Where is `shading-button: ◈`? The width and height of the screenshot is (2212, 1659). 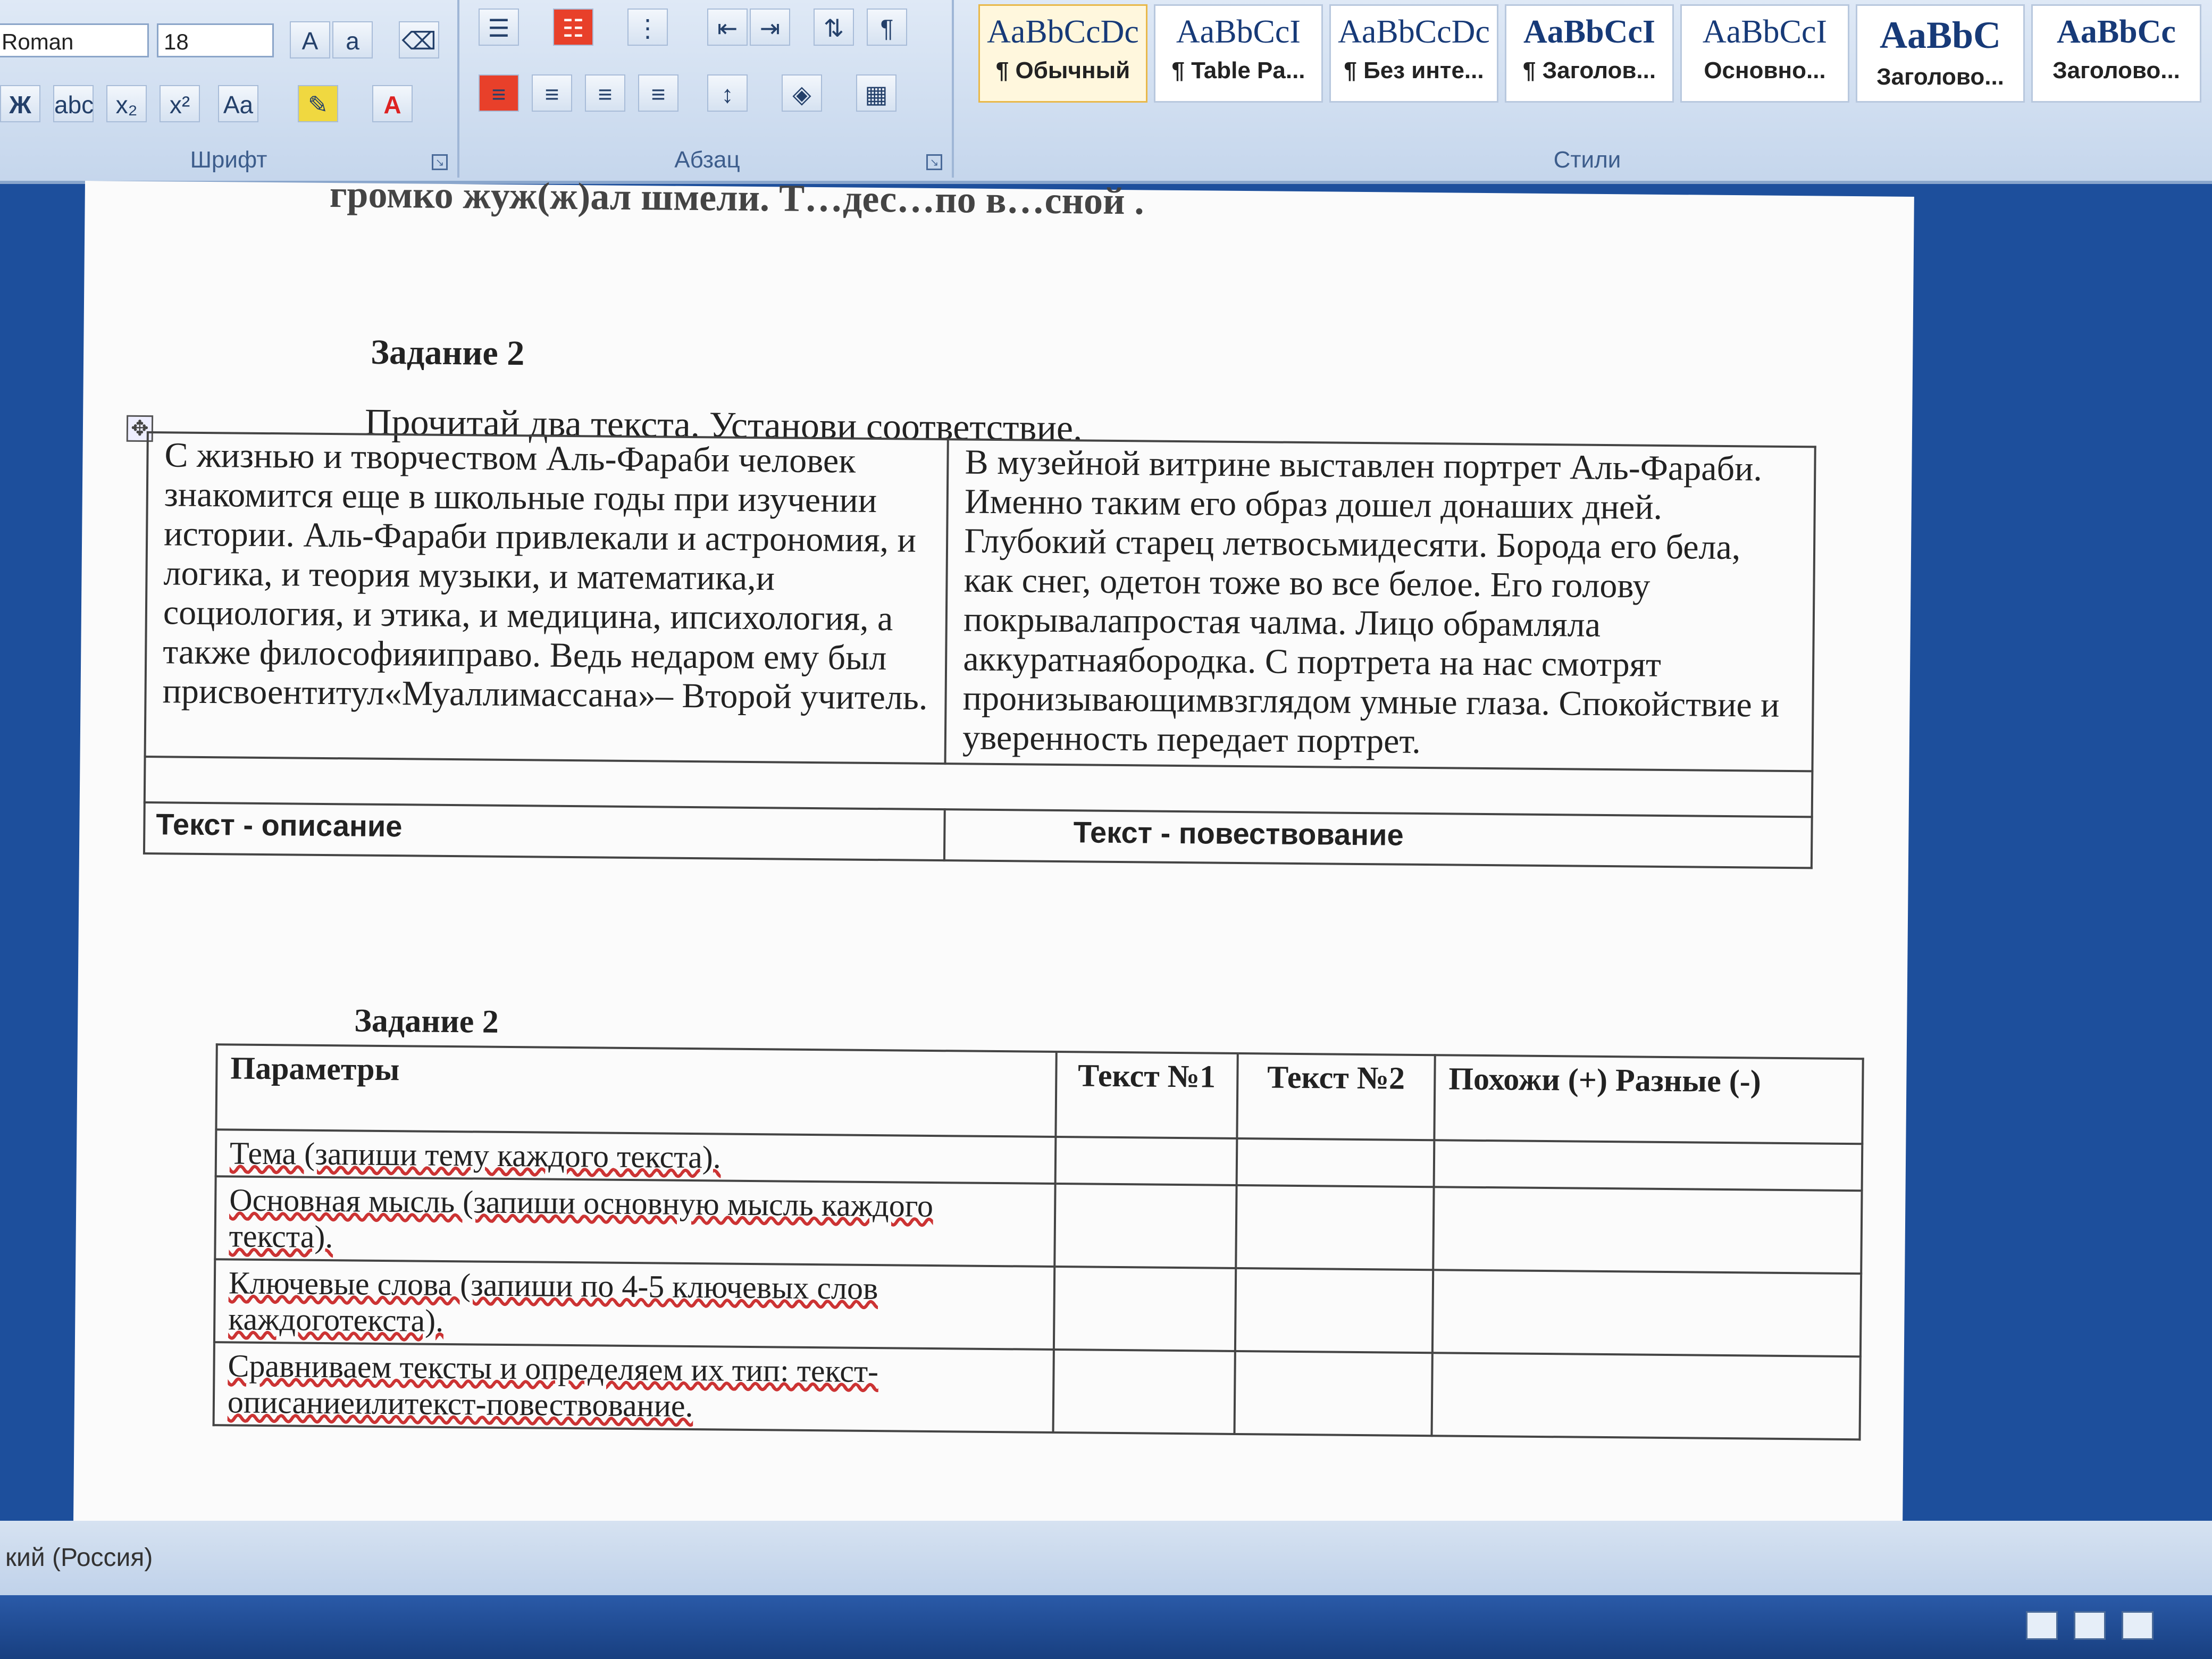
shading-button: ◈ is located at coordinates (802, 93).